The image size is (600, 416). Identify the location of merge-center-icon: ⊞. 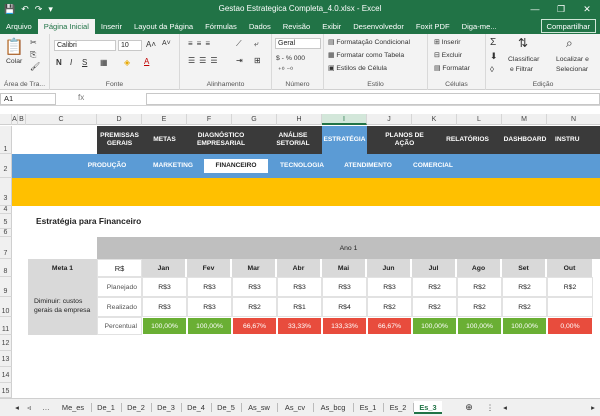
(257, 60).